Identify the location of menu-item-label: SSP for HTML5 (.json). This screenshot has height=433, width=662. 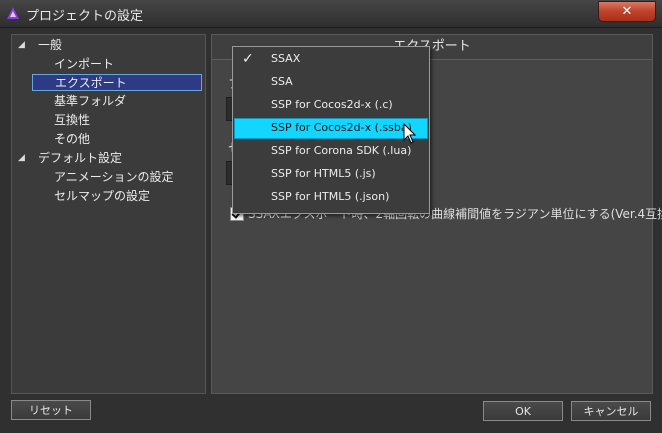
(330, 196).